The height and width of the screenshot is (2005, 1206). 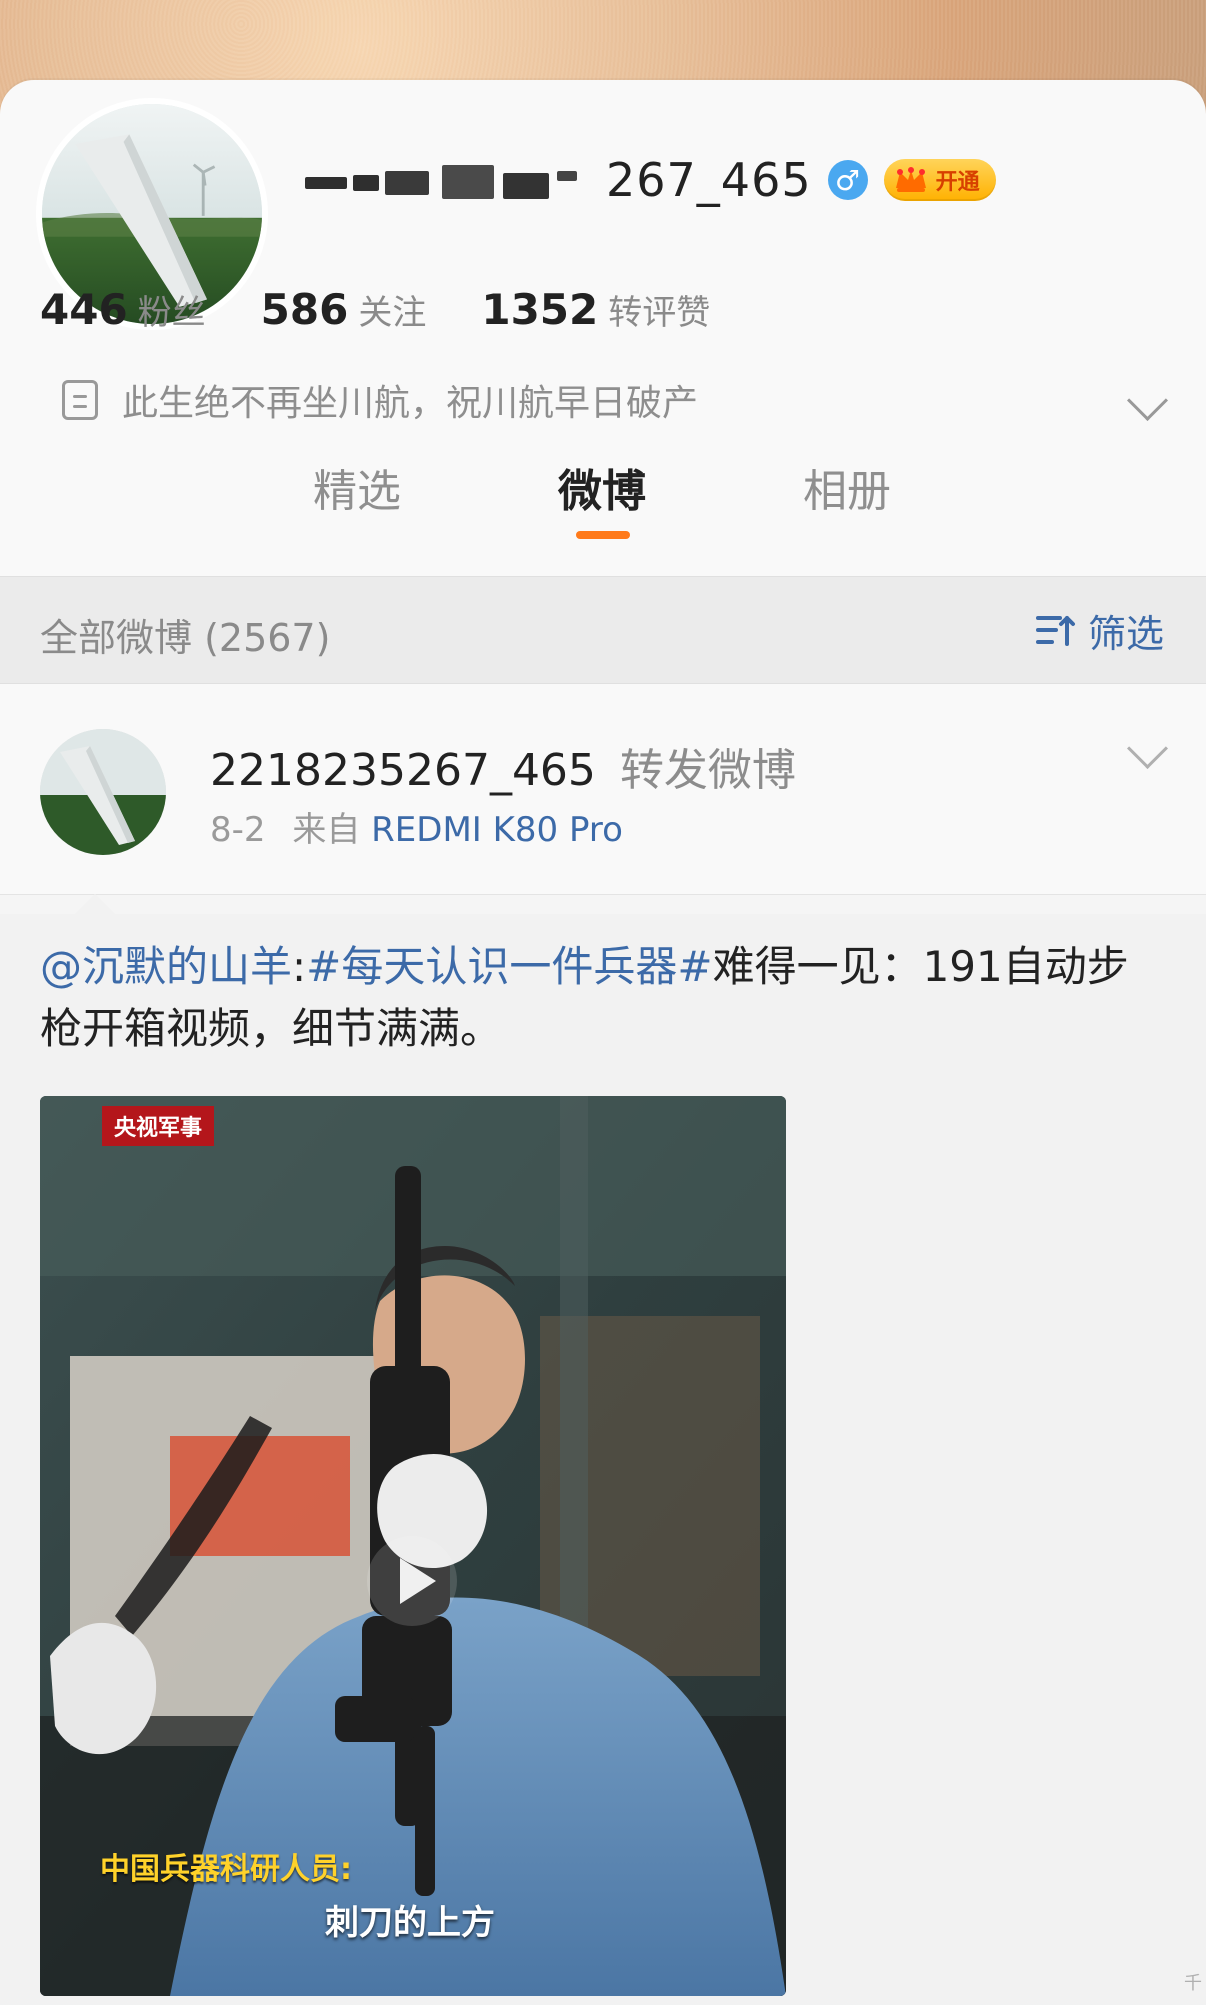 What do you see at coordinates (1055, 630) in the screenshot?
I see `filter-icon` at bounding box center [1055, 630].